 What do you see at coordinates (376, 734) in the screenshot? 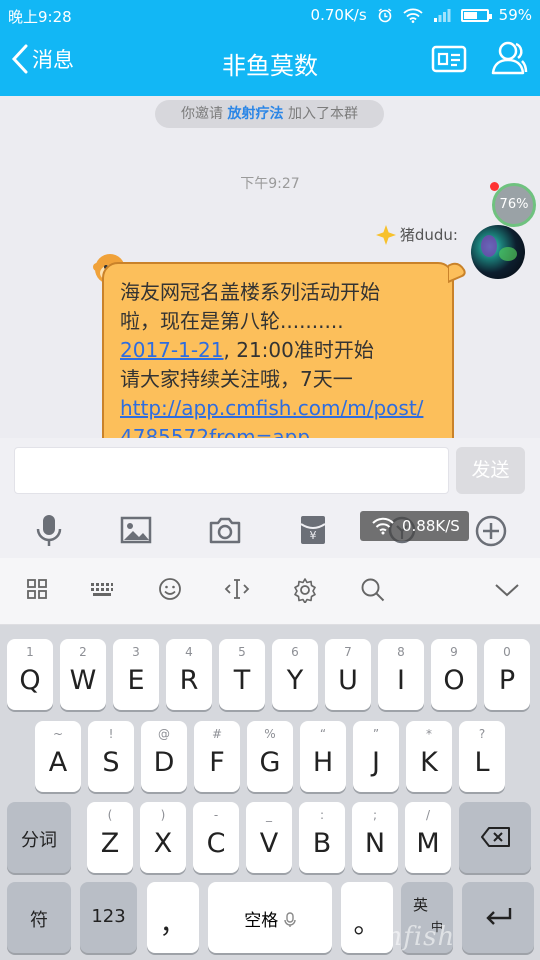
I see `key-hint: ”` at bounding box center [376, 734].